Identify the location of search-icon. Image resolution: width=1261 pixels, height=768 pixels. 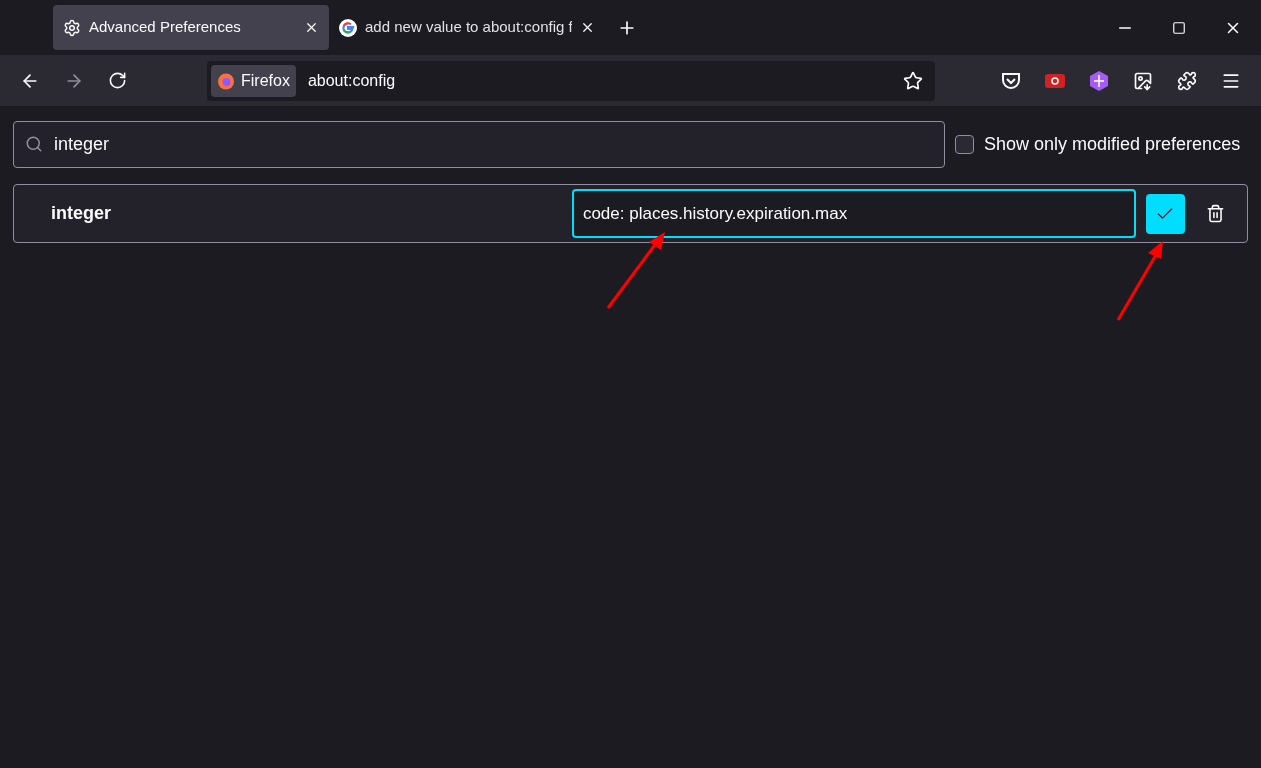
(34, 144).